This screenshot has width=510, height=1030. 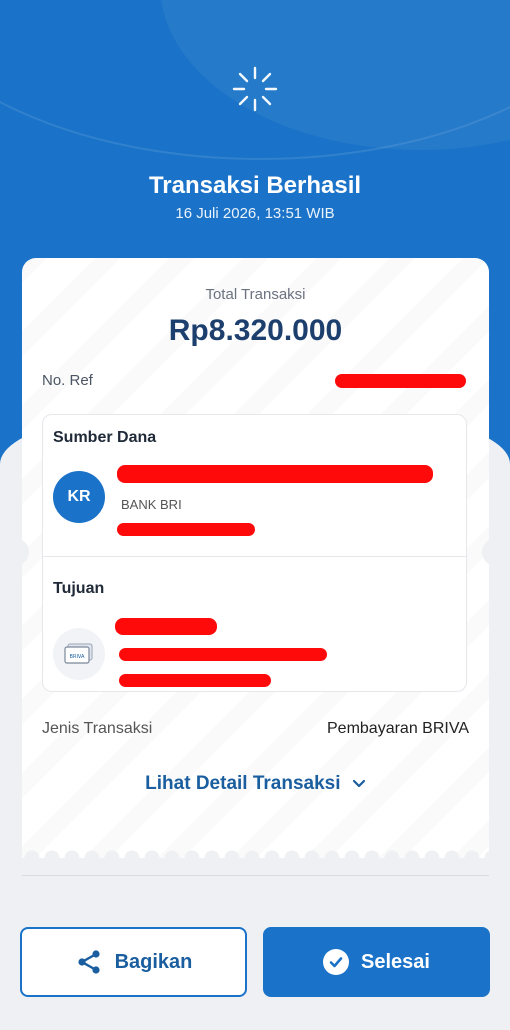 What do you see at coordinates (195, 680) in the screenshot?
I see `redaction-destination-number` at bounding box center [195, 680].